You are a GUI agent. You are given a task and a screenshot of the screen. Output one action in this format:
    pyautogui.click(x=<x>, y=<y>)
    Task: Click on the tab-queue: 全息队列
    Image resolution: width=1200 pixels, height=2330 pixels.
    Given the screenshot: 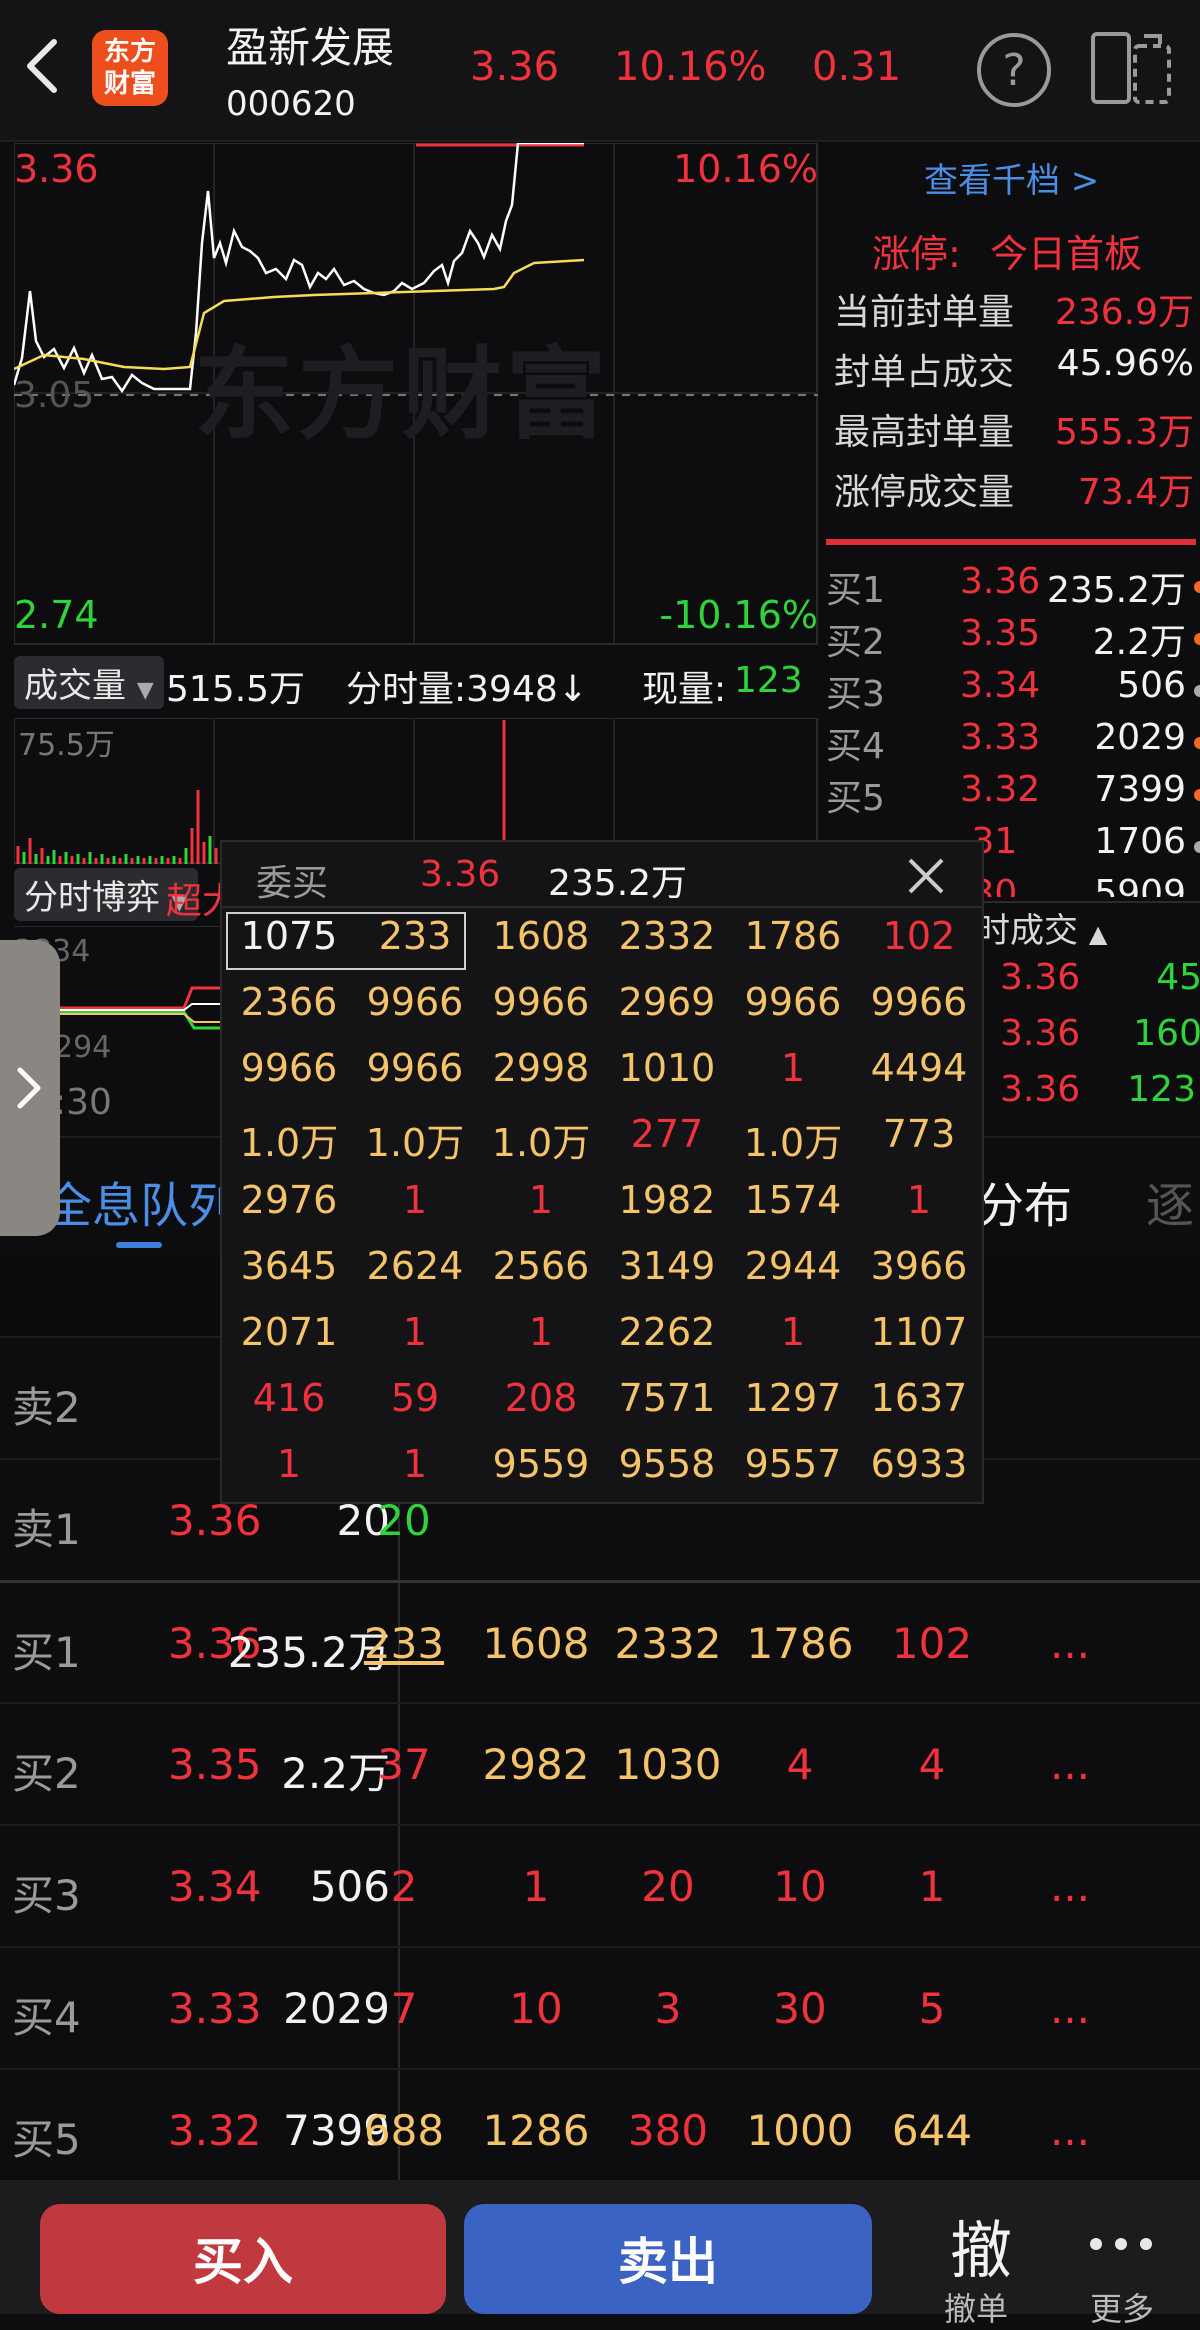 What is the action you would take?
    pyautogui.click(x=140, y=1201)
    